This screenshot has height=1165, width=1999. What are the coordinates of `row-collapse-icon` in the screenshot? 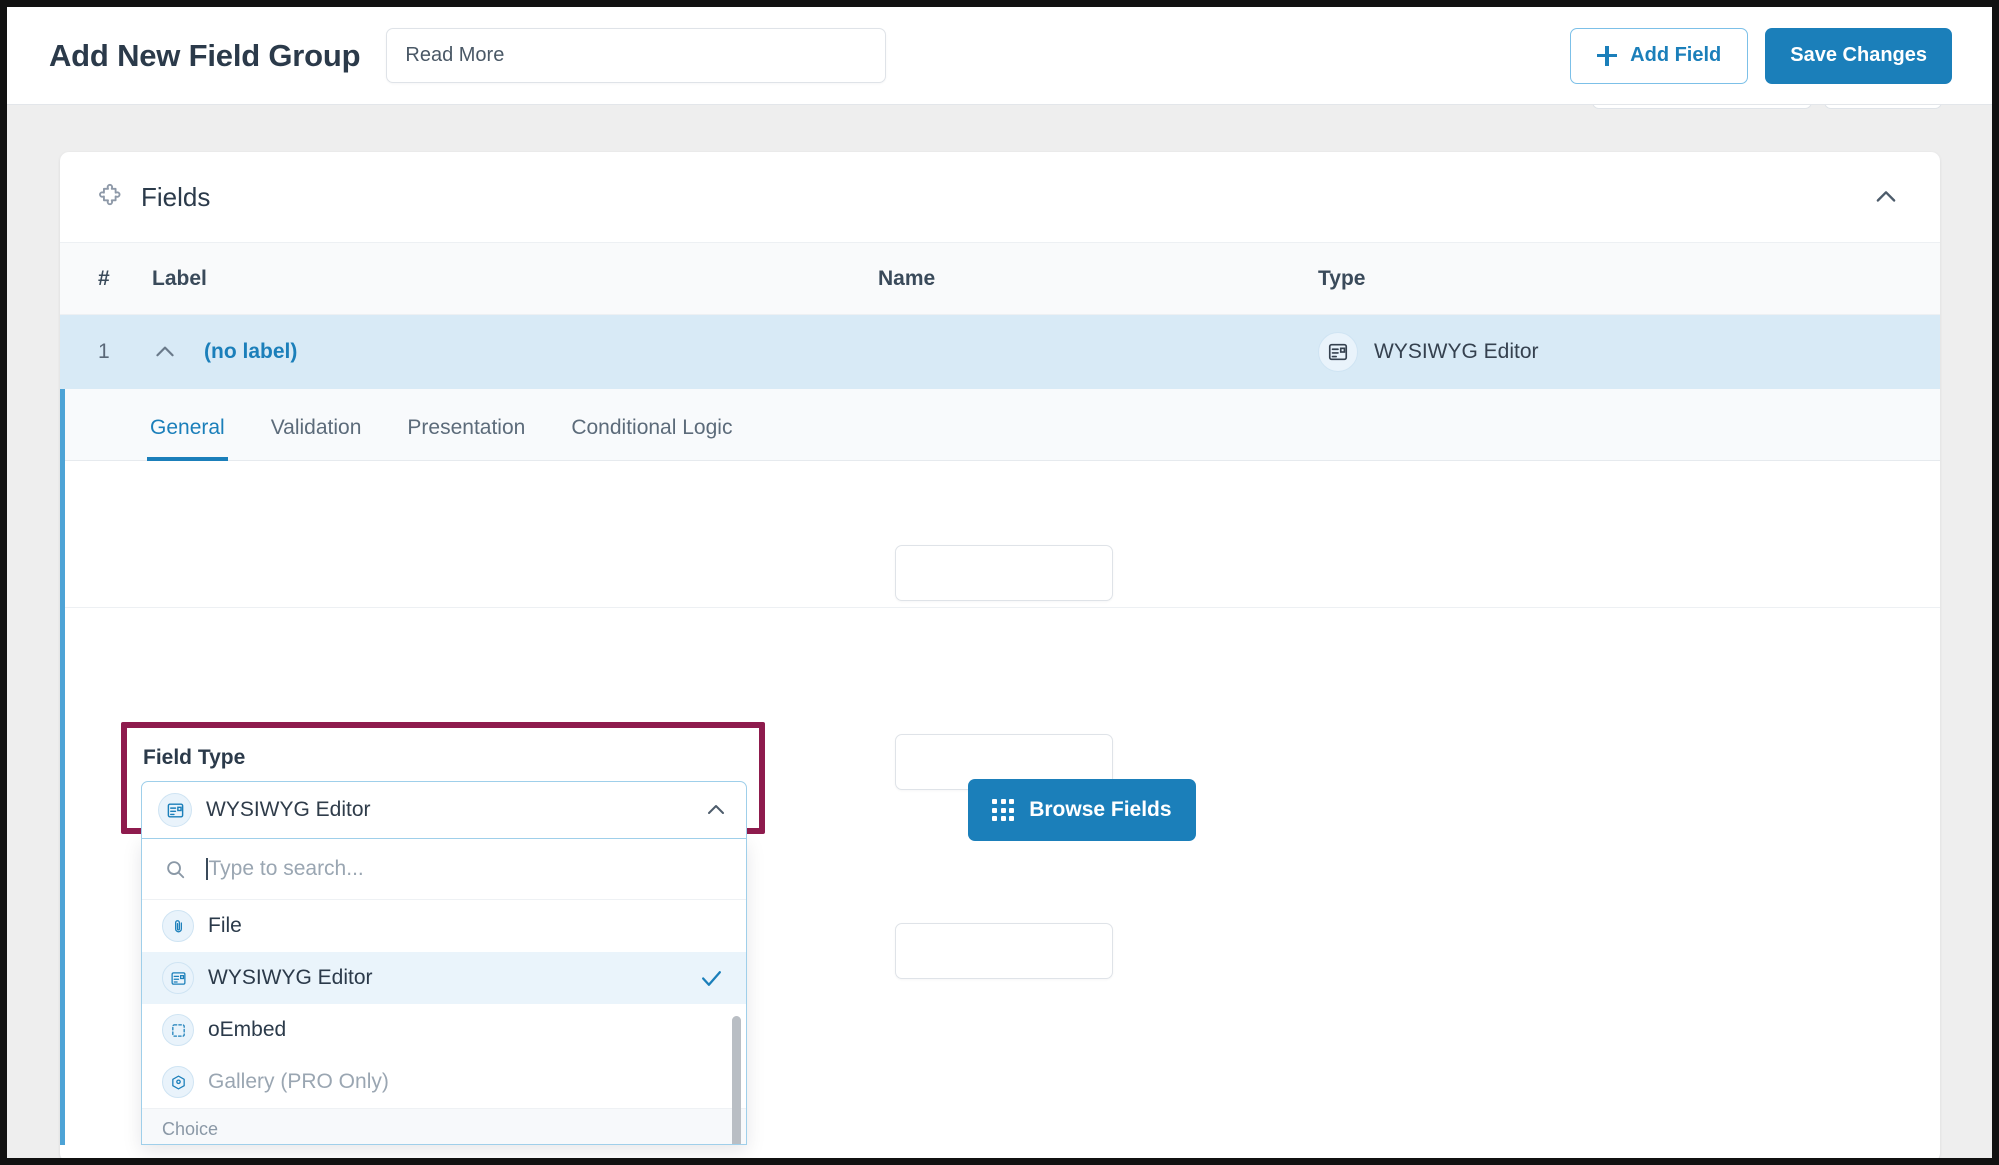 It's located at (165, 352).